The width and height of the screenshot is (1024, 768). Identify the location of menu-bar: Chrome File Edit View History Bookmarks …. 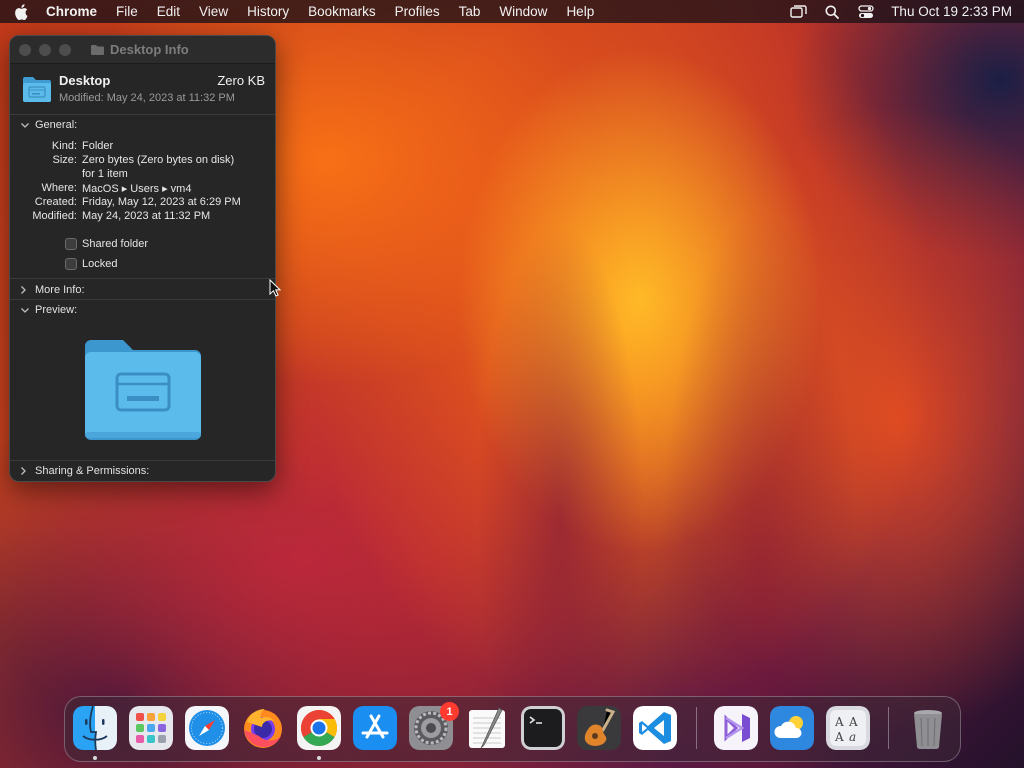
(512, 11).